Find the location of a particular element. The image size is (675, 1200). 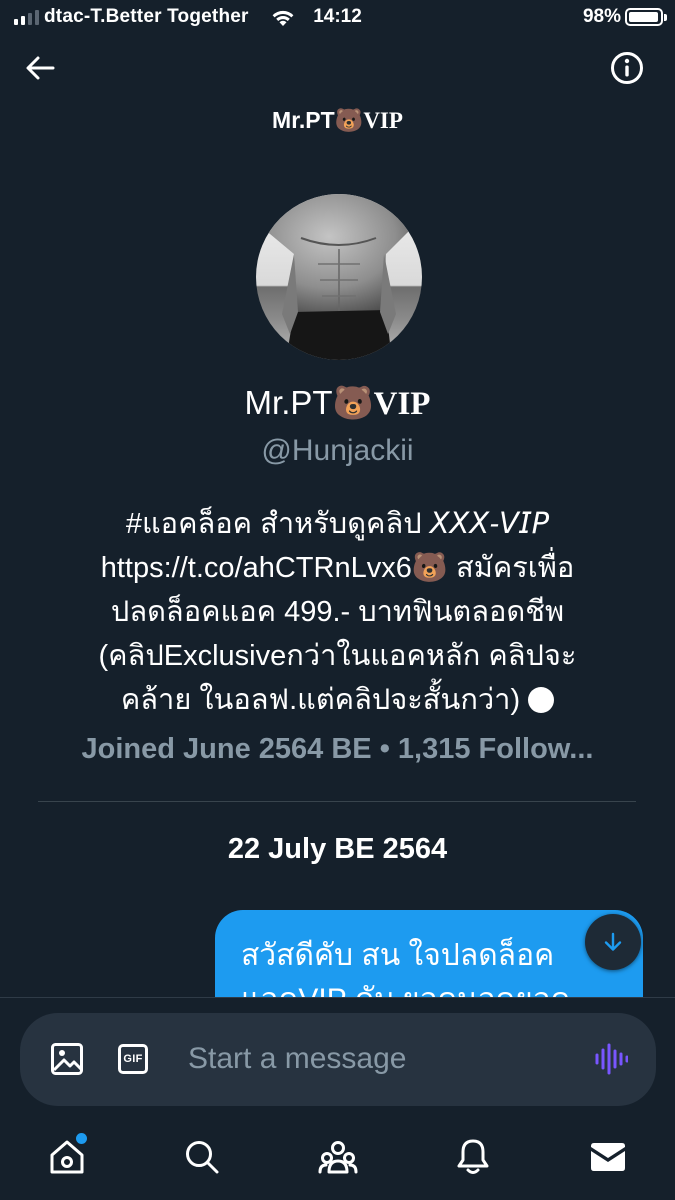

bio-line: ปลดล็อคแอค 499.- บาทฟินตลอดชีพ is located at coordinates (337, 612).